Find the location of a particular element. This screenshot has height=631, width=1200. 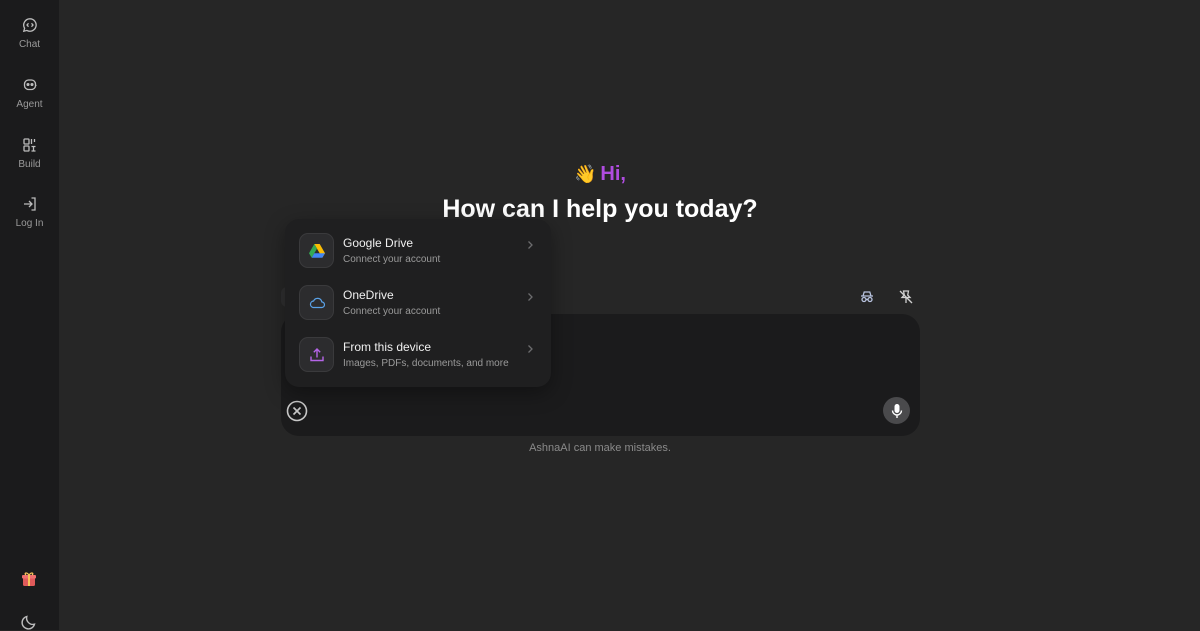

page-title: How can I help you today? is located at coordinates (600, 209).